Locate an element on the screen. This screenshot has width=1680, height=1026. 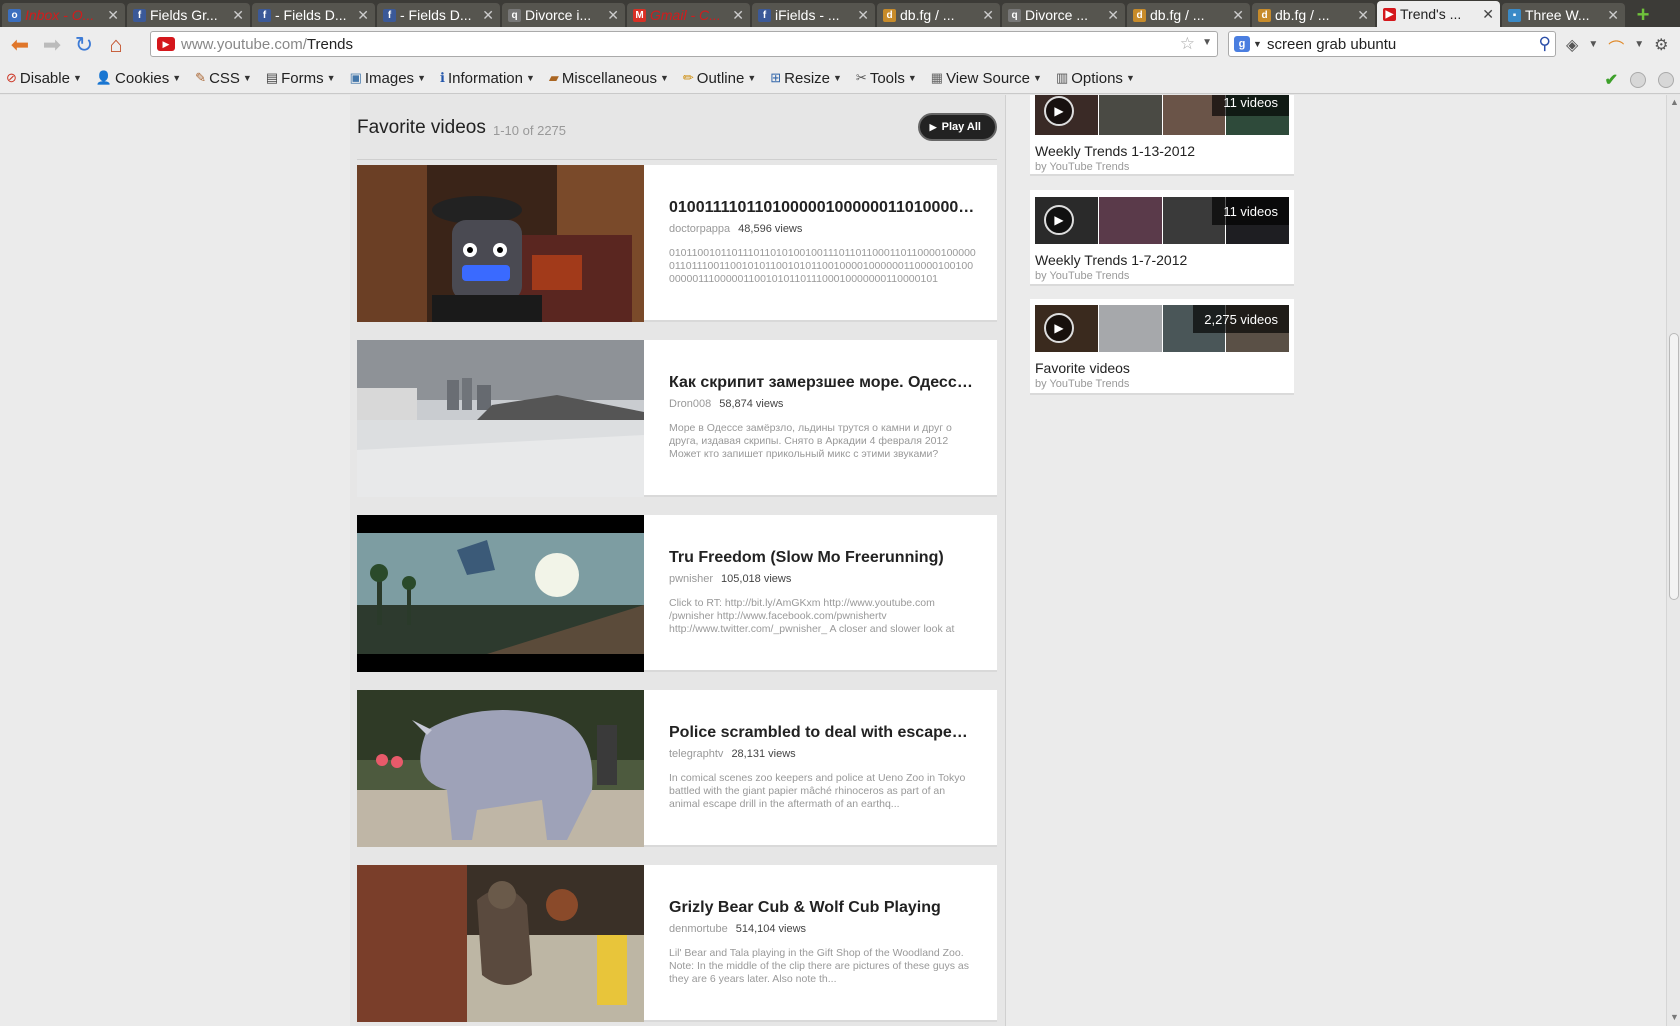
search-icon: ⚲ is located at coordinates (1545, 44).